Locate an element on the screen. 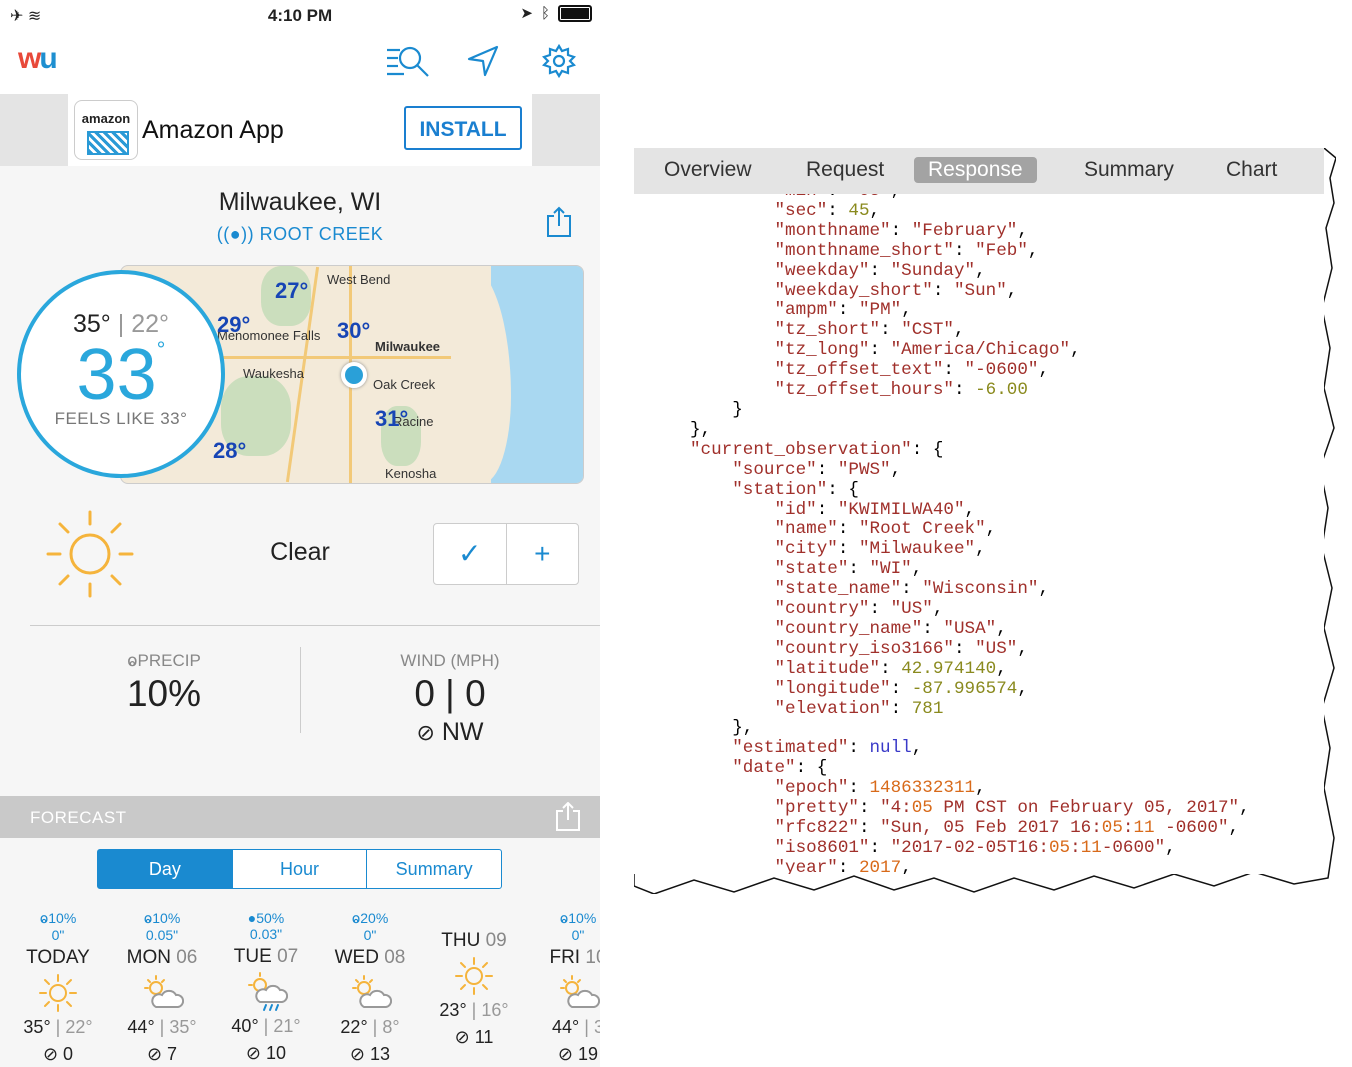 This screenshot has height=1067, width=1352. forecast-day: ⱺ10% 0.05" MON 06 44° | 35° ⊘ 7 is located at coordinates (162, 987).